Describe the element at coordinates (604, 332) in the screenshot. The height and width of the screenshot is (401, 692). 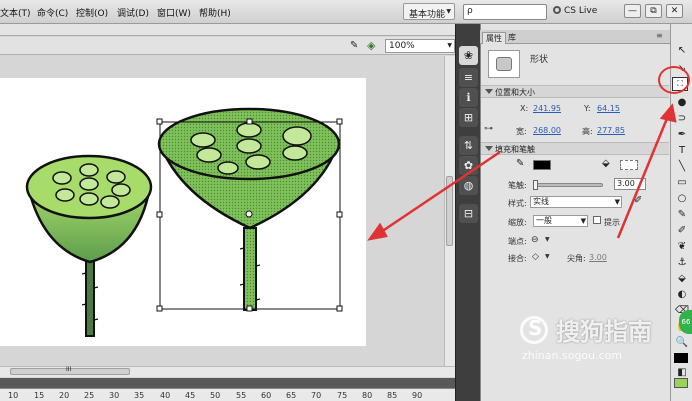
I see `watermark-brand: 搜狗指南` at that location.